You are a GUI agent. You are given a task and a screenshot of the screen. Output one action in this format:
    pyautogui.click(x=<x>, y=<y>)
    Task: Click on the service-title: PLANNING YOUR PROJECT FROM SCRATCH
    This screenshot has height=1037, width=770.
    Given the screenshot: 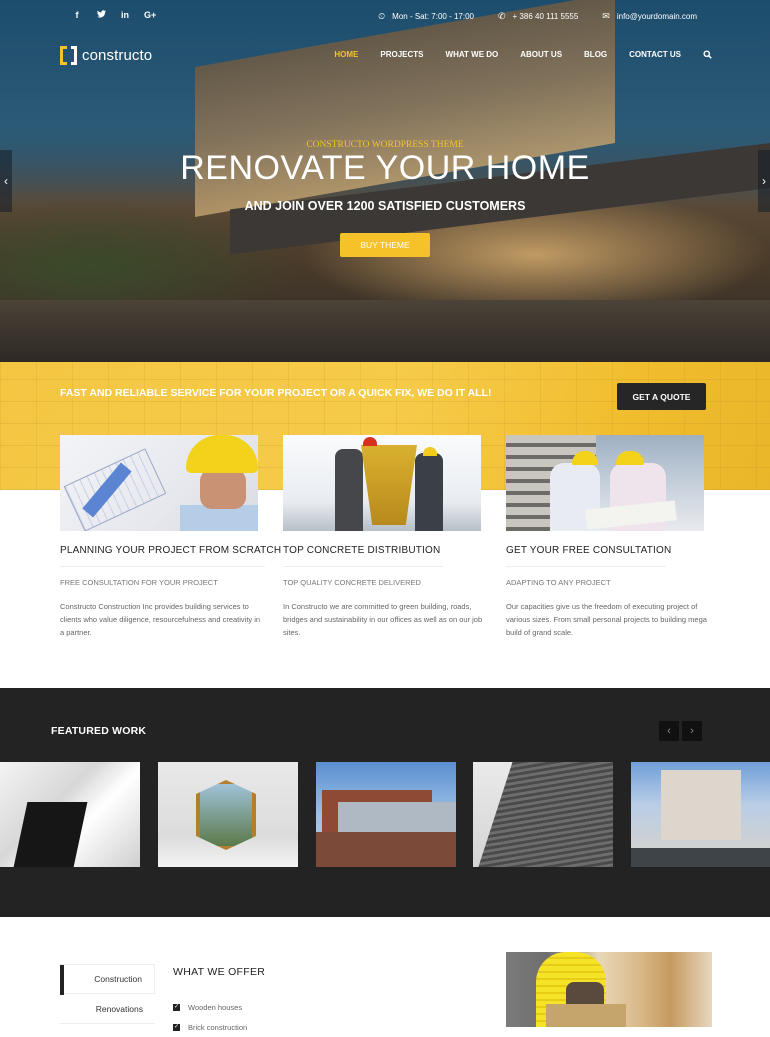 What is the action you would take?
    pyautogui.click(x=170, y=550)
    